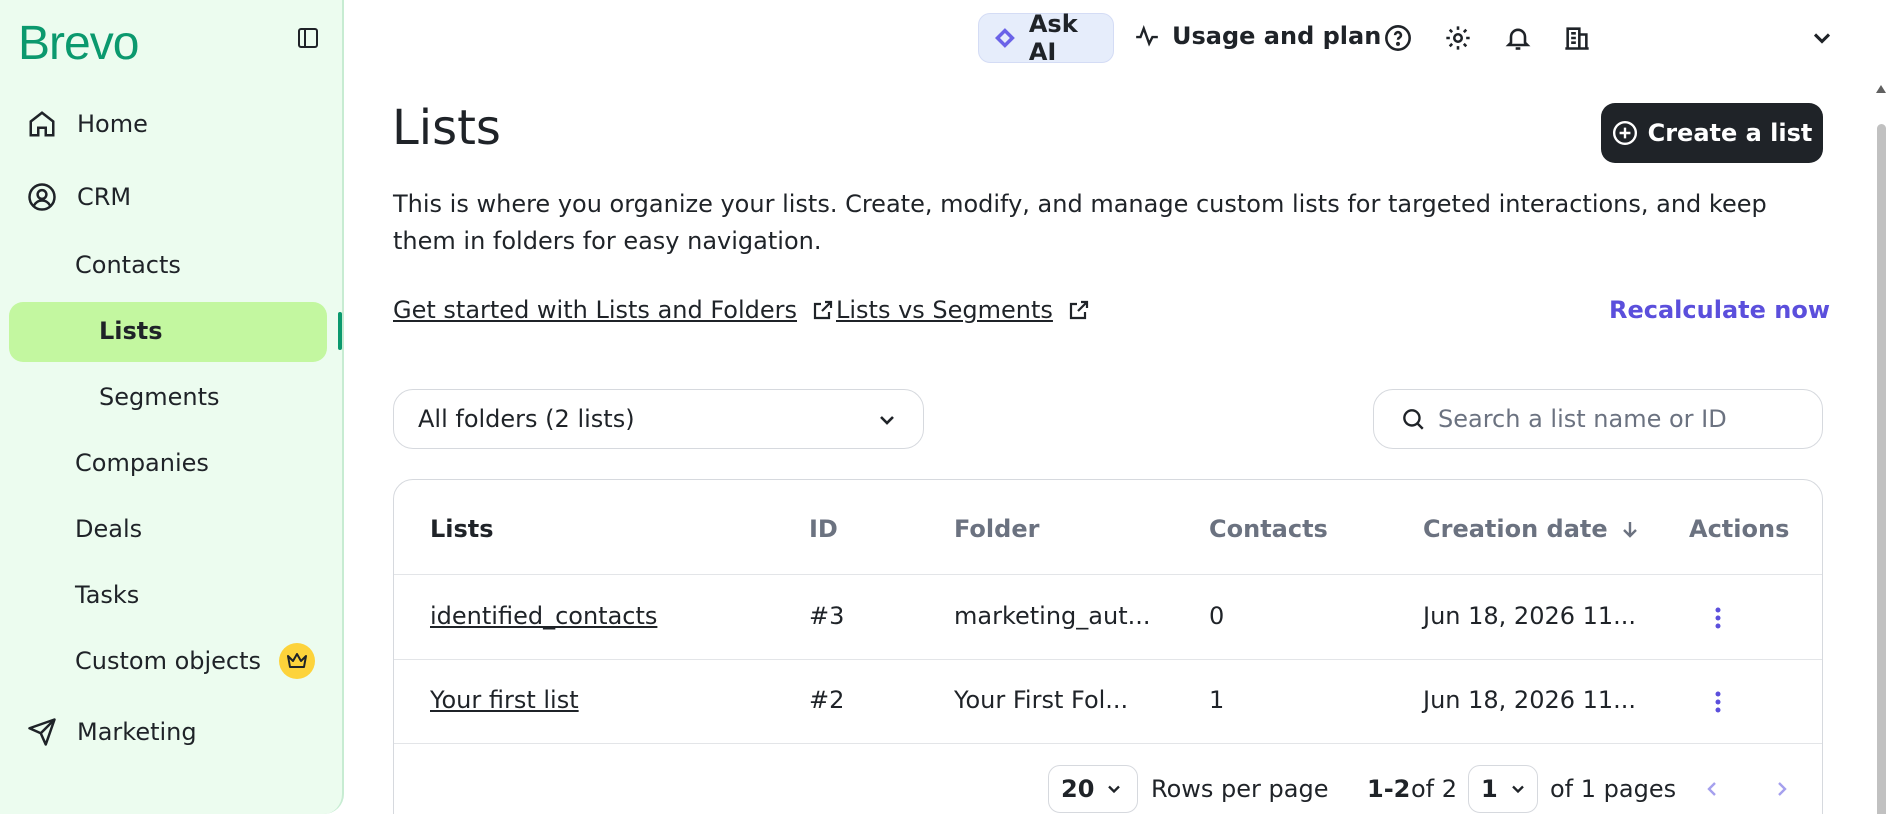 Image resolution: width=1890 pixels, height=814 pixels. I want to click on sidebar-item-crm: CRM, so click(79, 197).